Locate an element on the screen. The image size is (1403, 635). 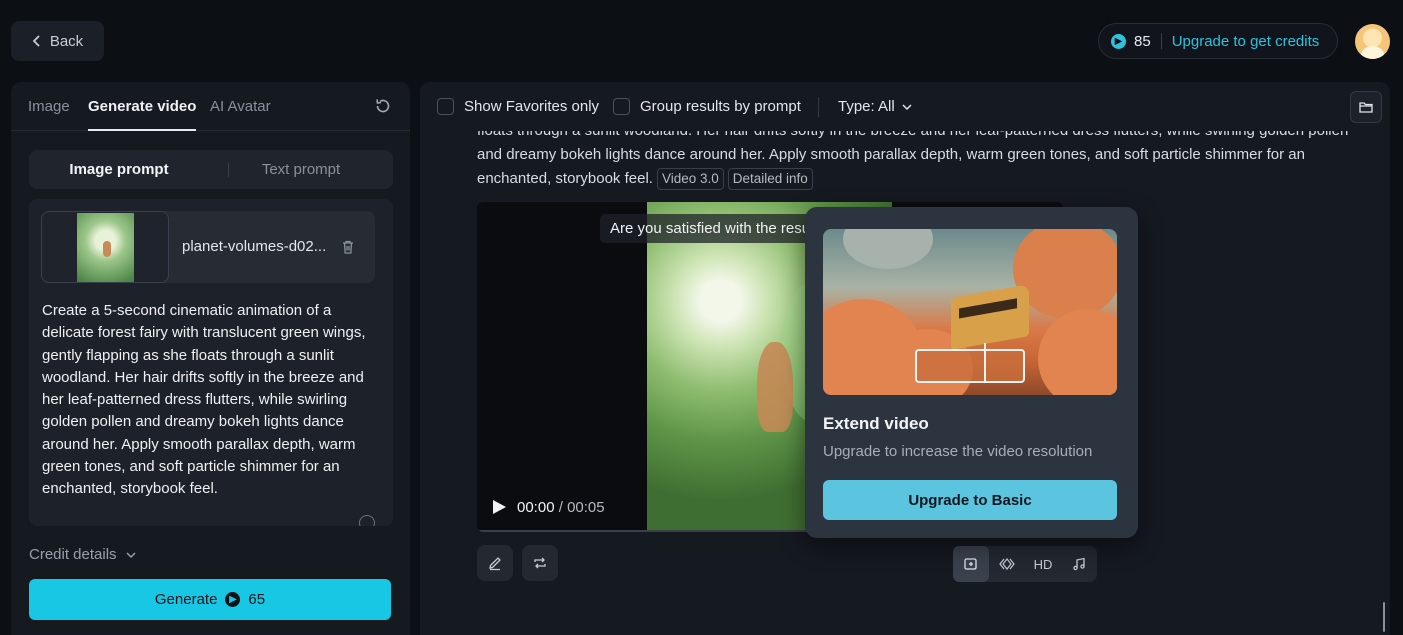
upgrade-credits-link: Upgrade to get credits is located at coordinates (1246, 41).